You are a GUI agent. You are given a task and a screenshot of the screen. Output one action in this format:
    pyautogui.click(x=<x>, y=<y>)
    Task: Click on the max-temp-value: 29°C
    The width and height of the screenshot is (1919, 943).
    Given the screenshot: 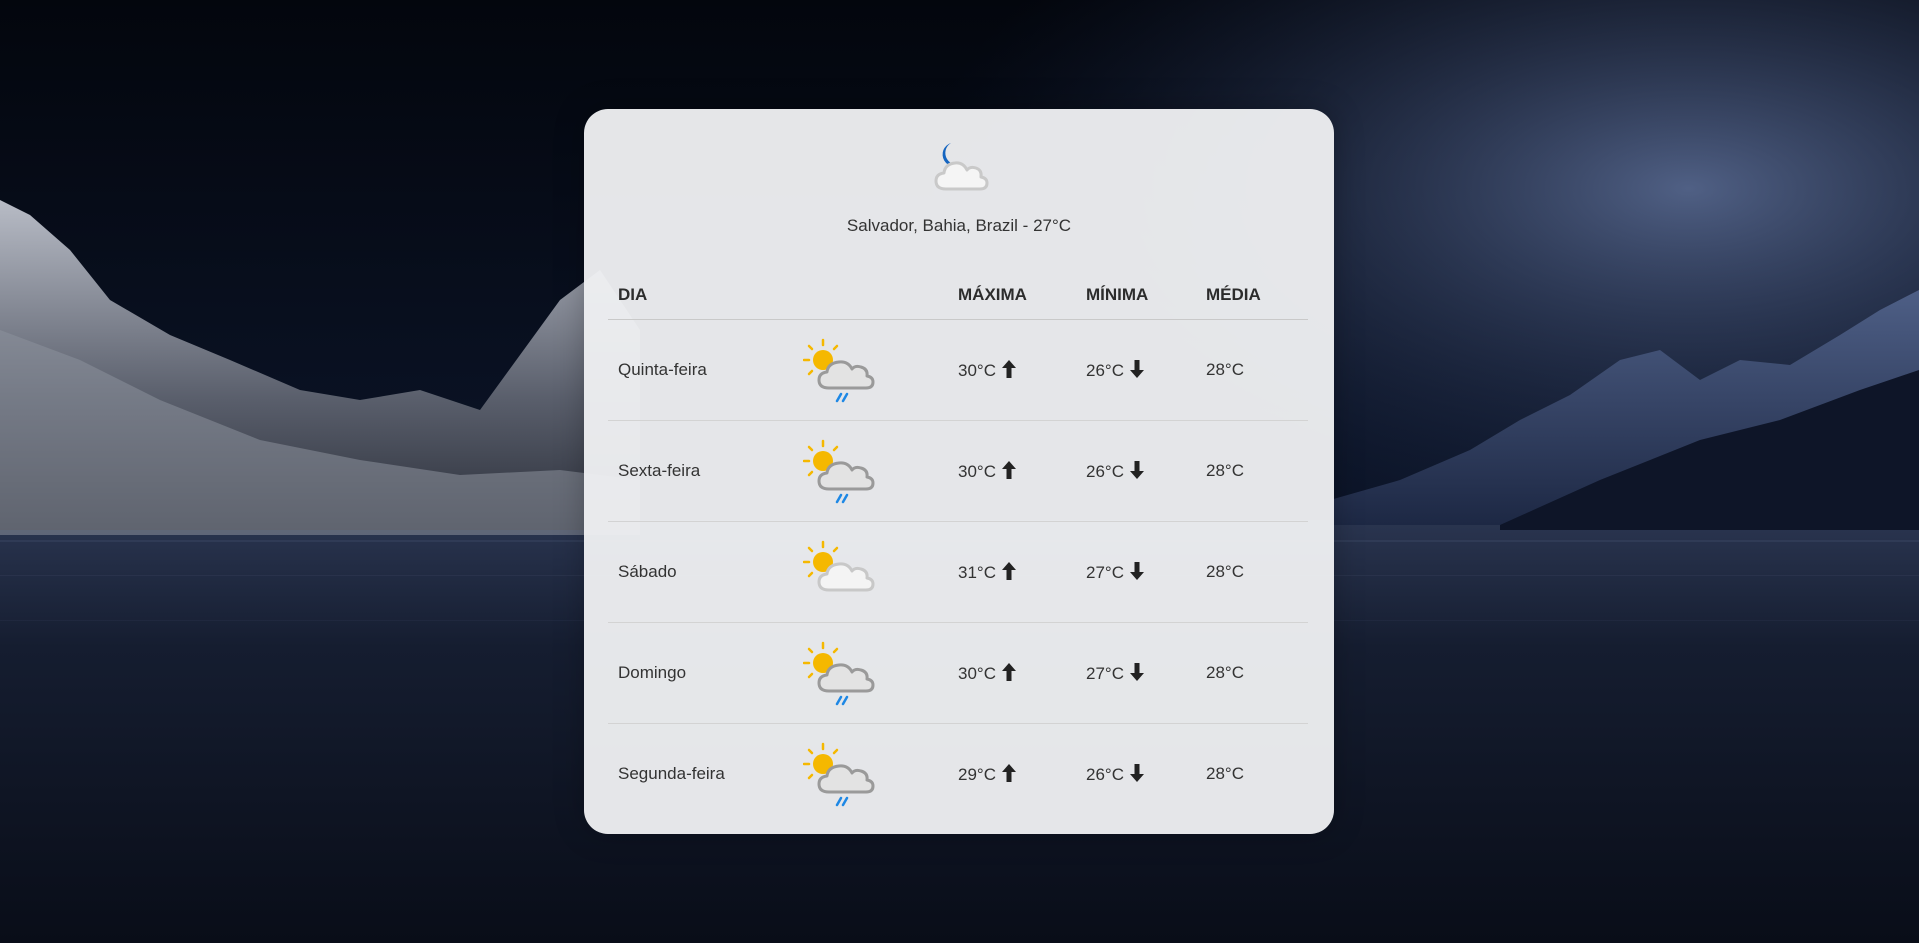 What is the action you would take?
    pyautogui.click(x=977, y=774)
    